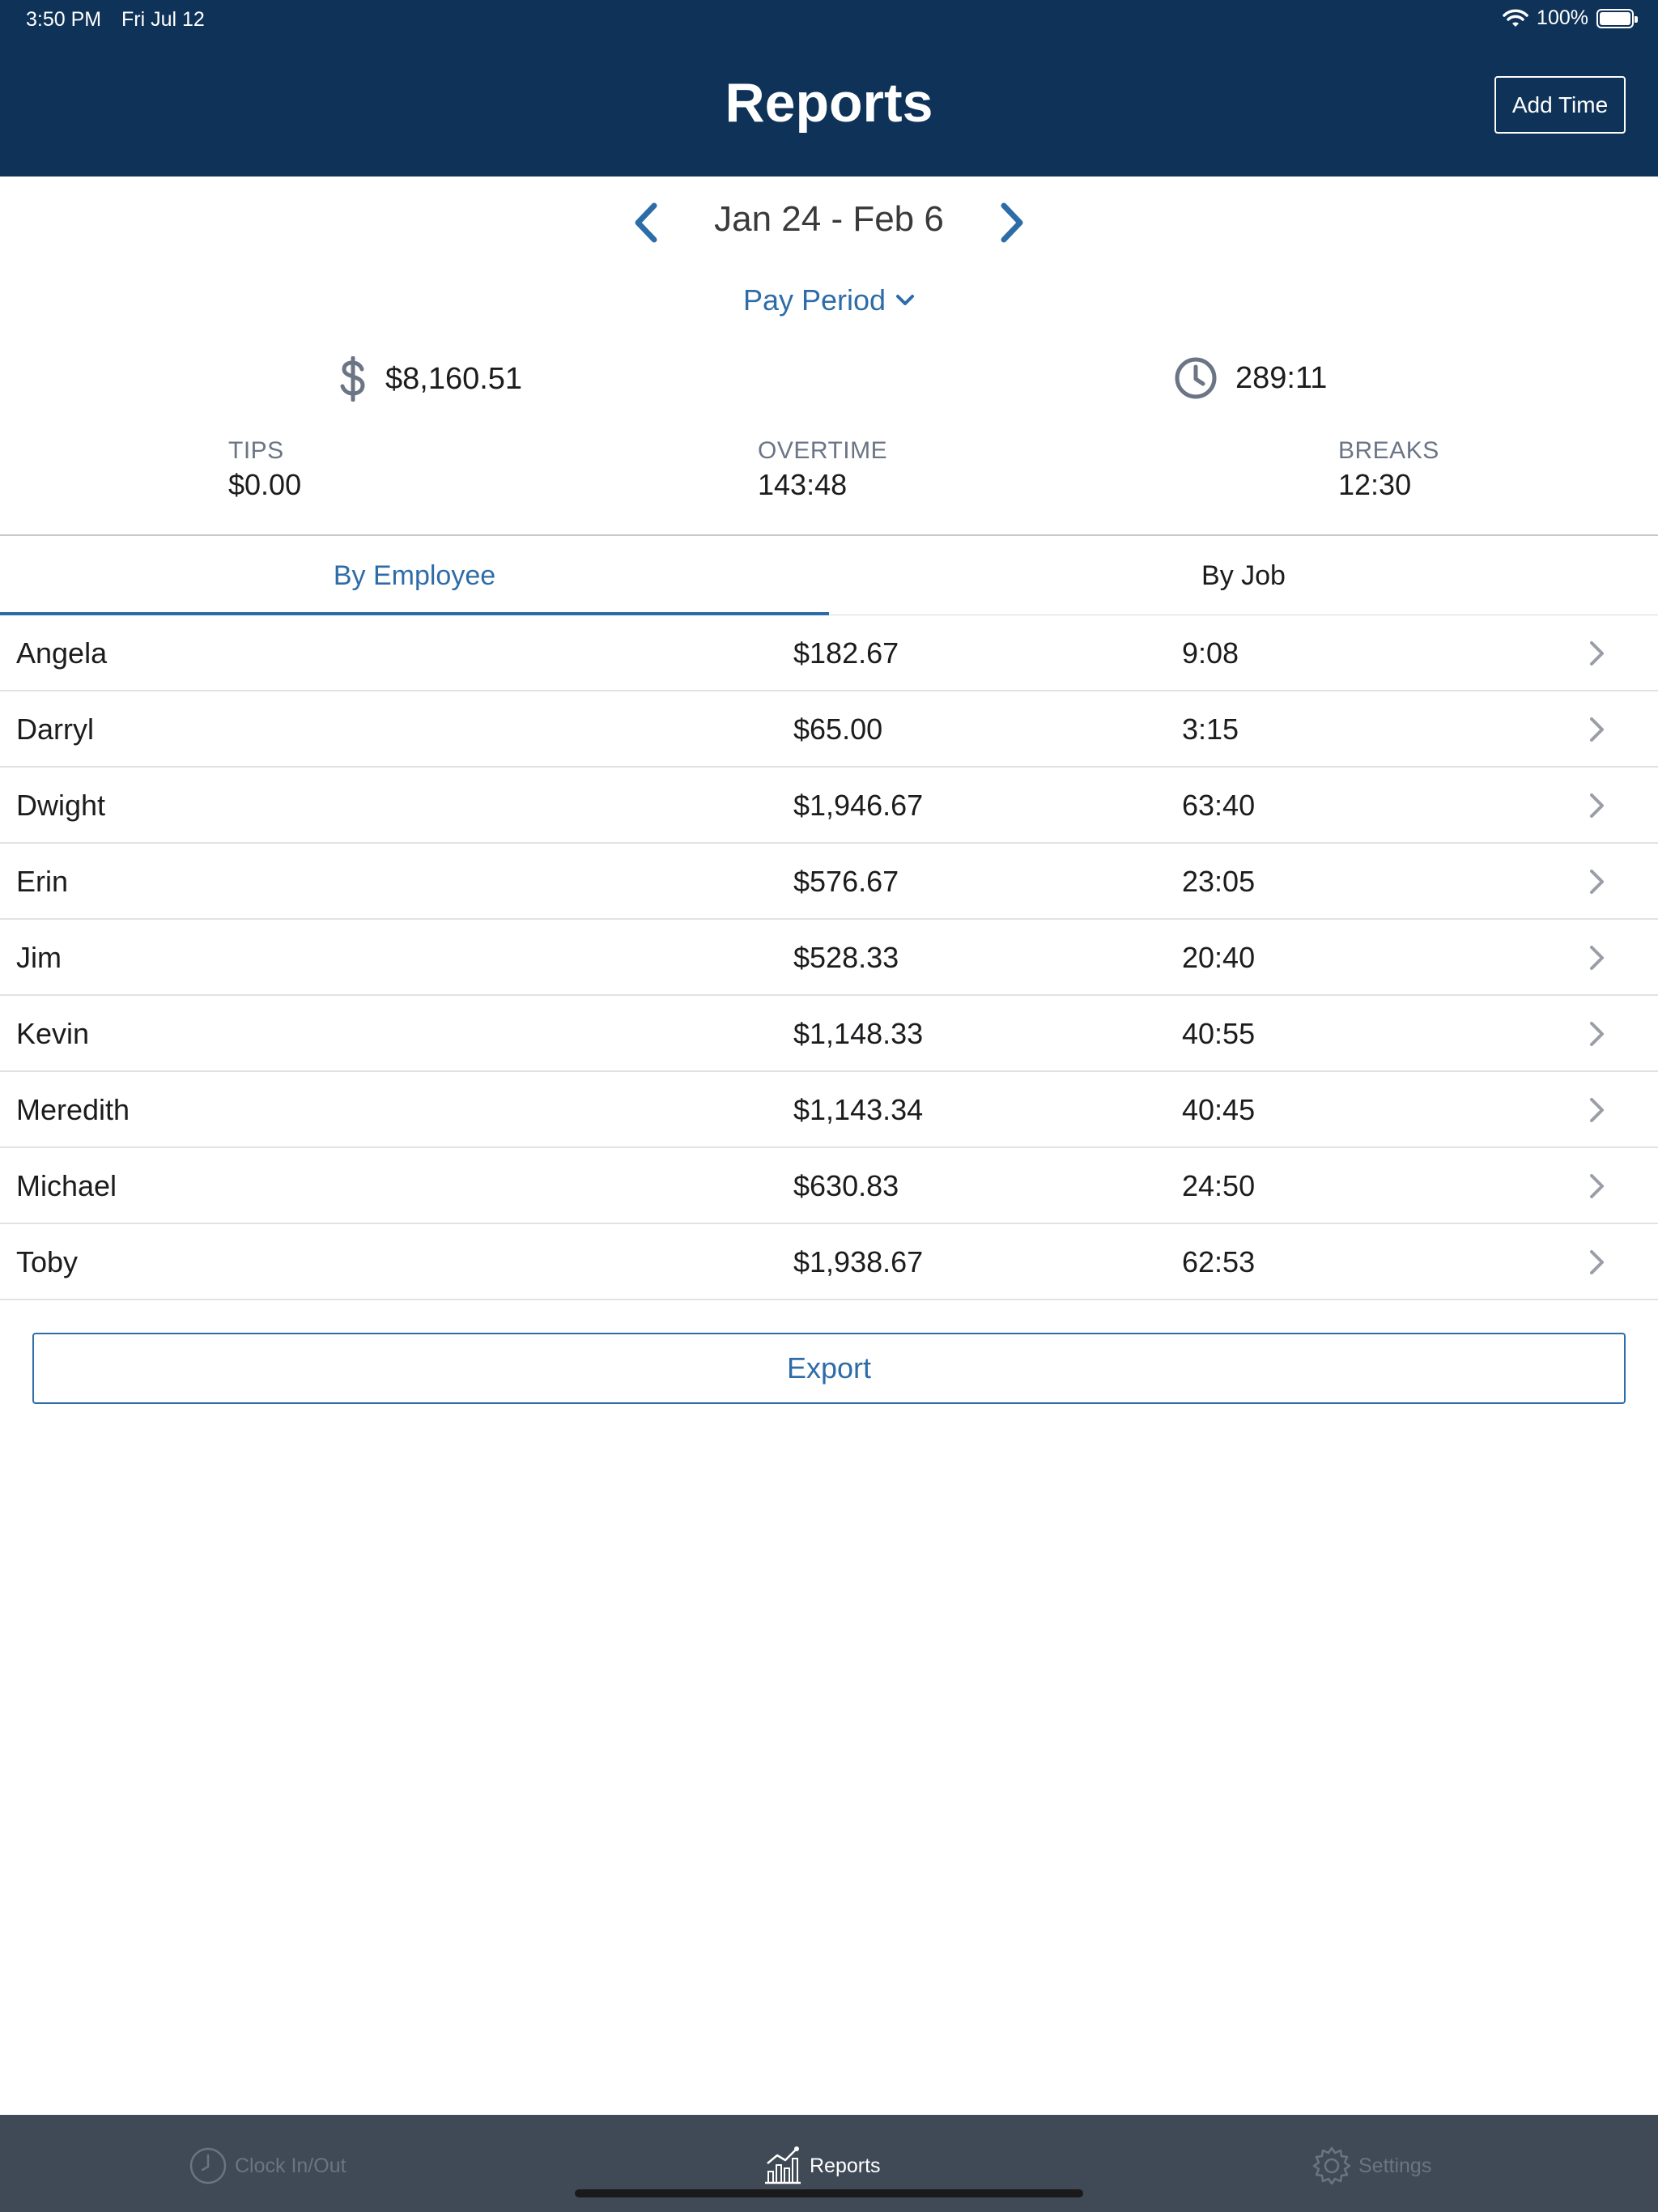 The image size is (1658, 2212). What do you see at coordinates (1562, 18) in the screenshot?
I see `battery-percent: 100%` at bounding box center [1562, 18].